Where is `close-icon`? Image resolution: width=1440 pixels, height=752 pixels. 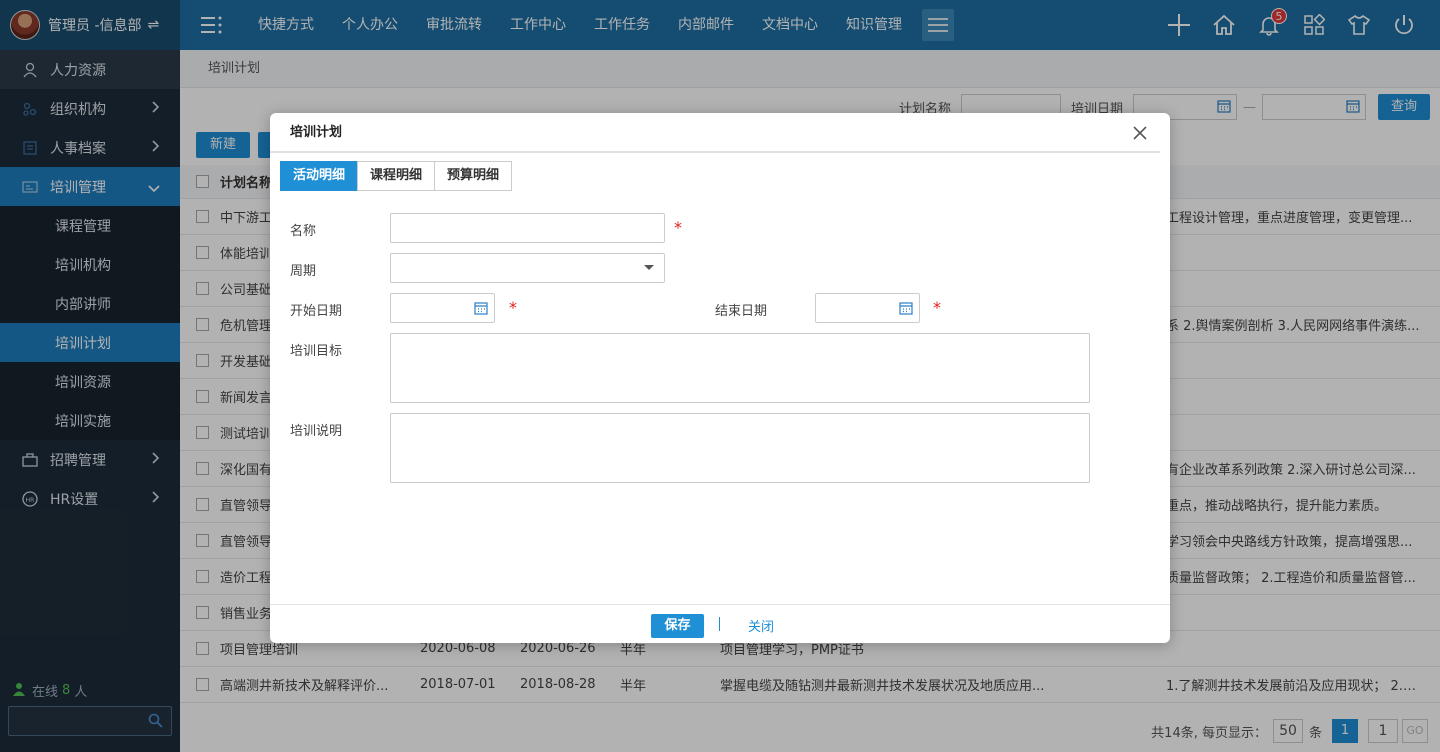 close-icon is located at coordinates (1140, 133).